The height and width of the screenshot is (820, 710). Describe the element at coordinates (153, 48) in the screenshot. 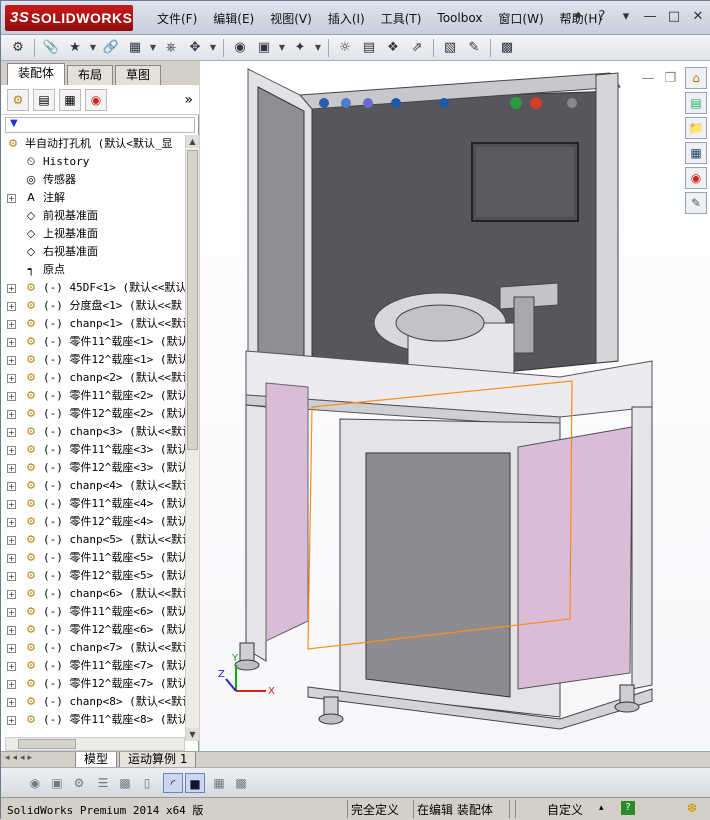

I see `pattern-dropdown-icon: ▼` at that location.